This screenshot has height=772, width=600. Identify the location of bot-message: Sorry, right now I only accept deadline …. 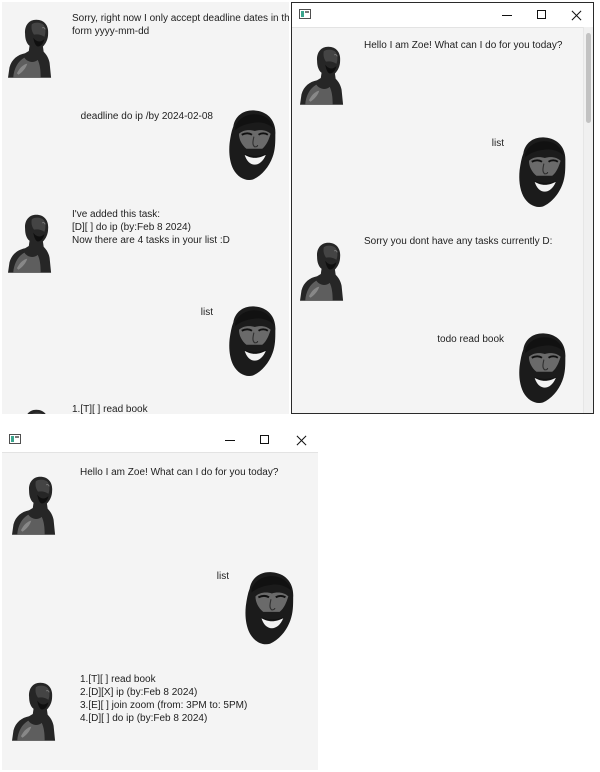
(180, 25).